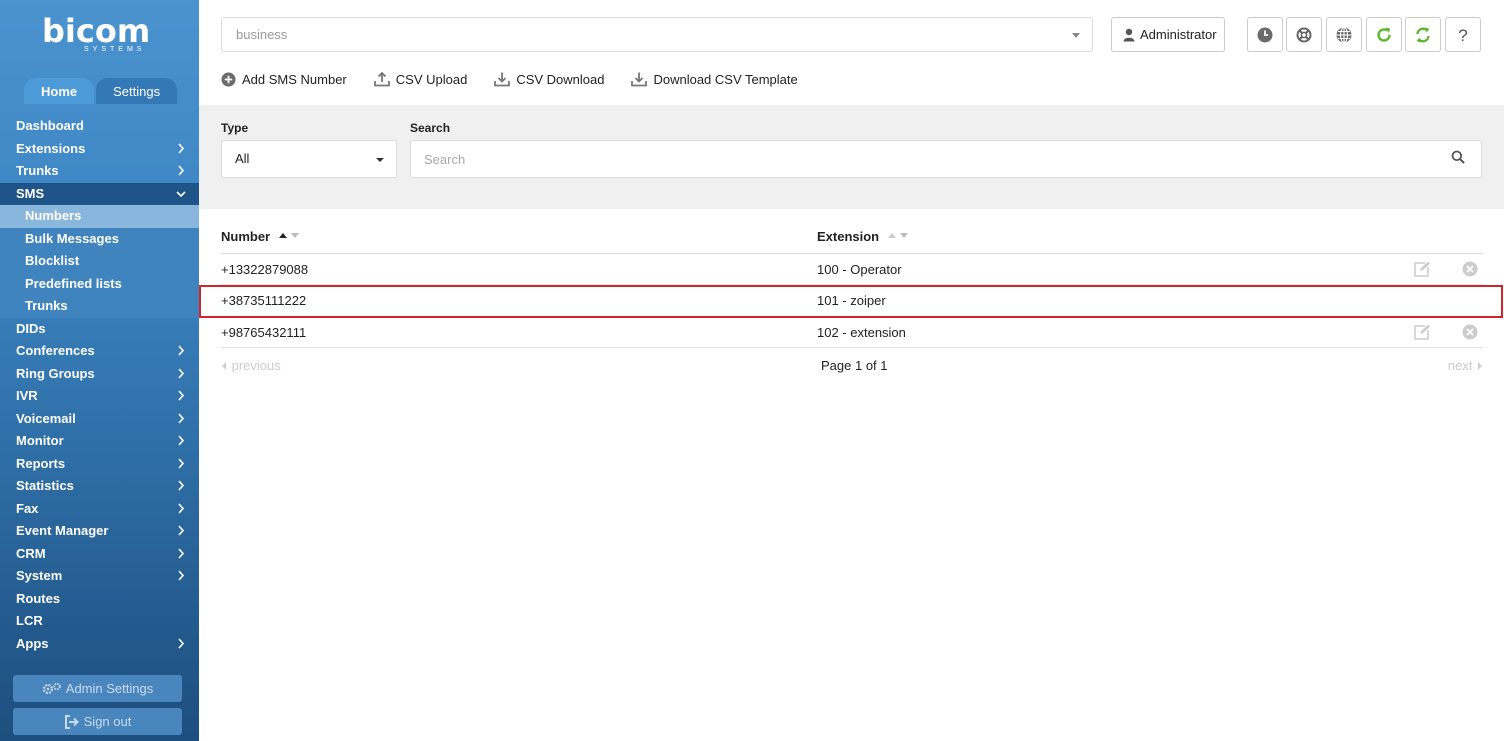 The height and width of the screenshot is (741, 1504). I want to click on add-sms-number-button: Add SMS Number, so click(284, 79).